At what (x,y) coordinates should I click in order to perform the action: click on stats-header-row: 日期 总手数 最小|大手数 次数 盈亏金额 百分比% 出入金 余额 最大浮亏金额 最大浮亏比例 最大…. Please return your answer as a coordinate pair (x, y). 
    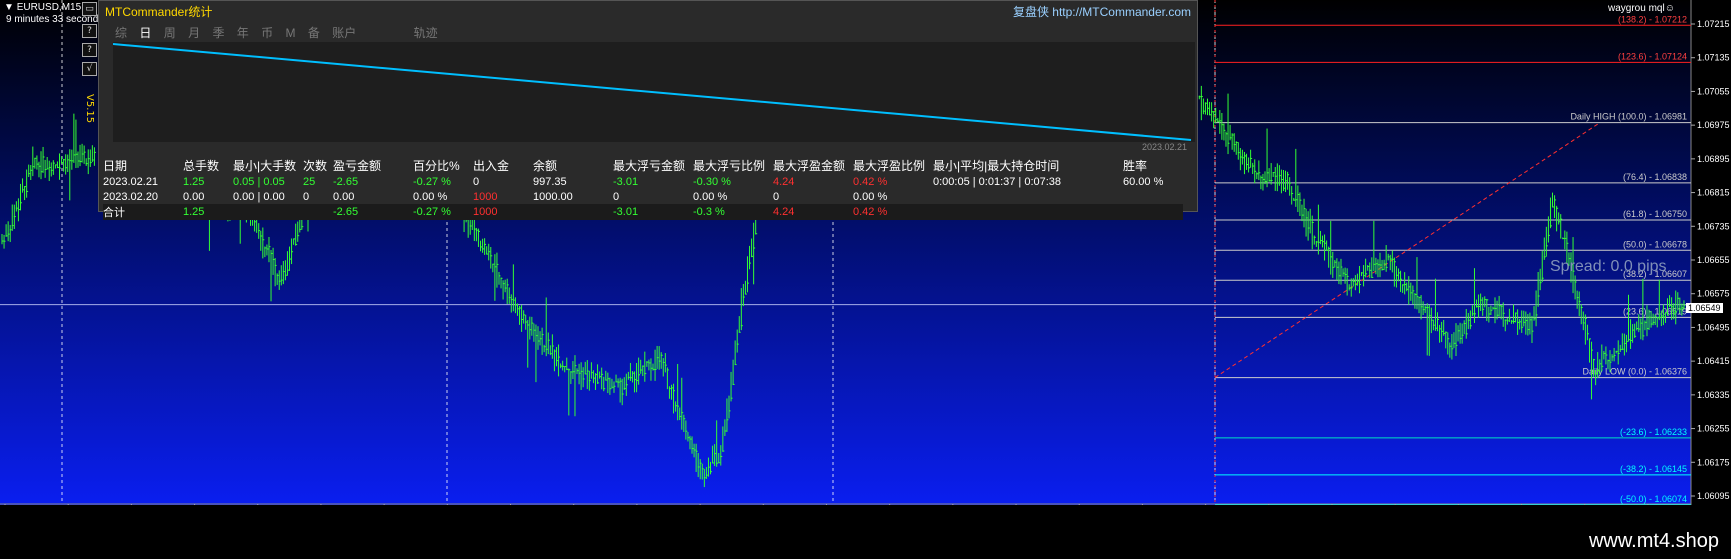
    Looking at the image, I should click on (643, 165).